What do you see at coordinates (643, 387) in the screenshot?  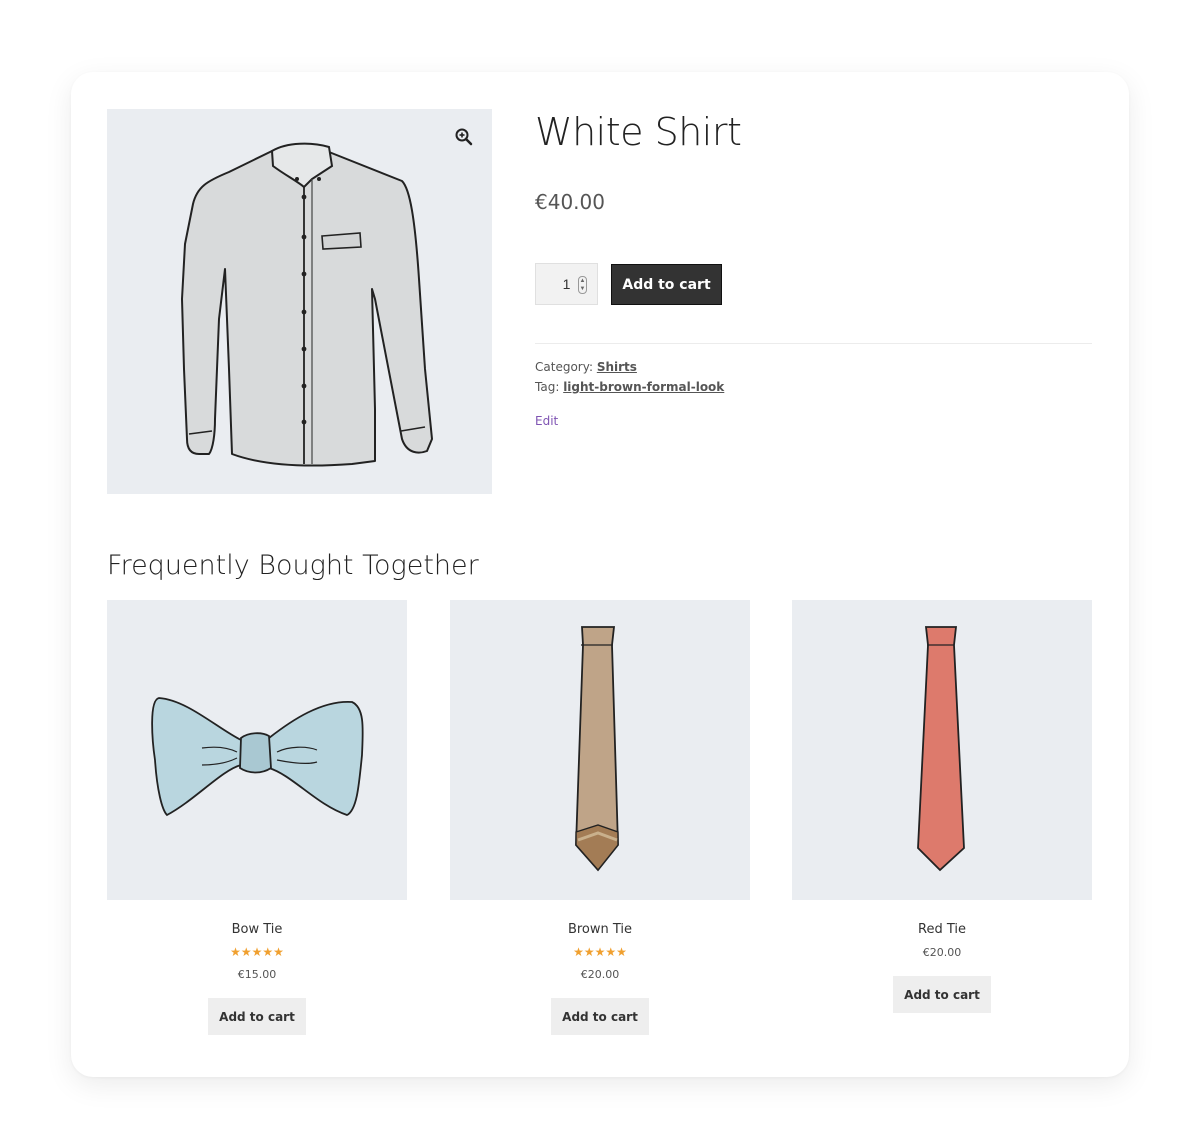 I see `tag-link: light-brown-formal-look` at bounding box center [643, 387].